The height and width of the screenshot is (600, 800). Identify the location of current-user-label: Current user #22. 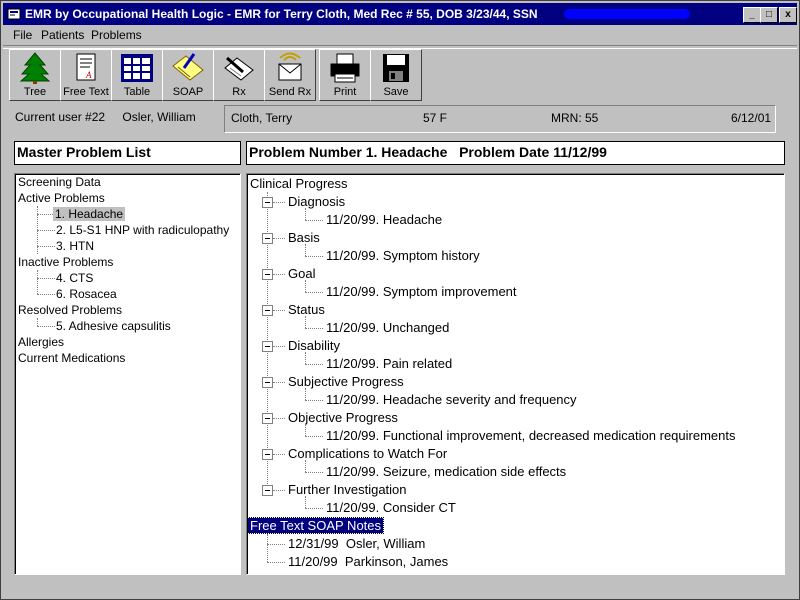
(60, 117).